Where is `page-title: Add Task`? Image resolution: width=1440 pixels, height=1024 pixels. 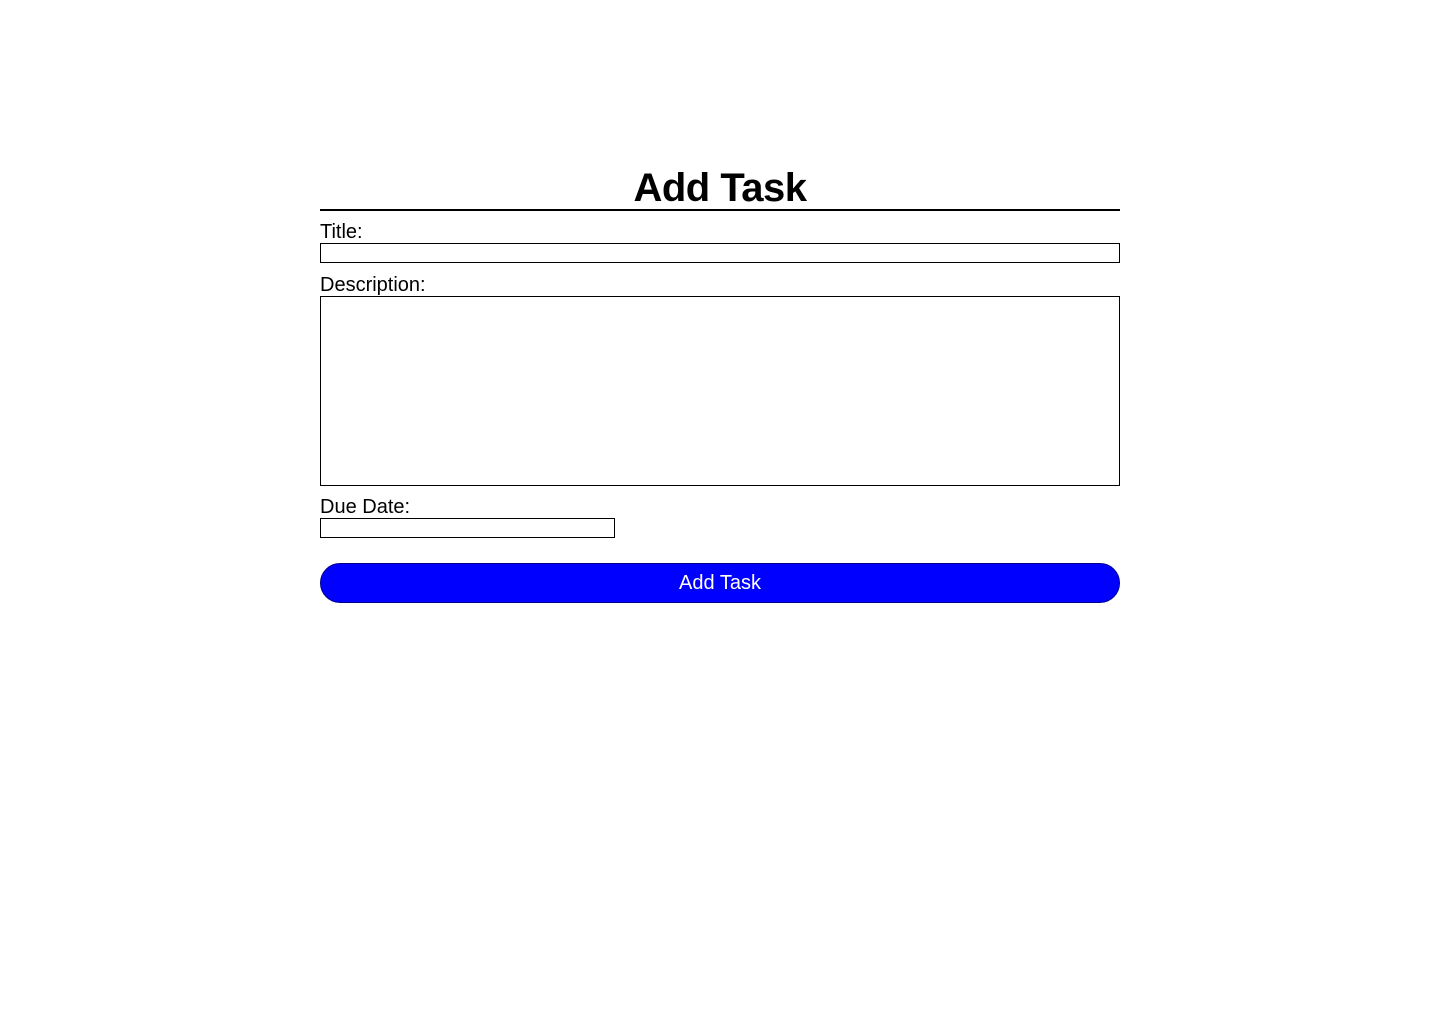
page-title: Add Task is located at coordinates (720, 188).